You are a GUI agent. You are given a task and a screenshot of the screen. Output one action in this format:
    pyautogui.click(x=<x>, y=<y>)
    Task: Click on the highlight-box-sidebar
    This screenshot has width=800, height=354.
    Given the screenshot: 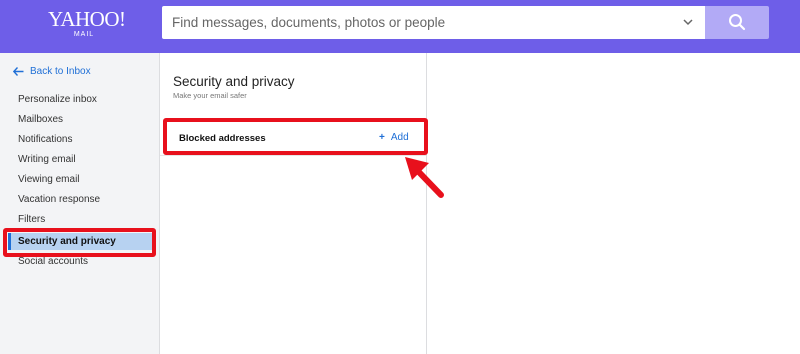 What is the action you would take?
    pyautogui.click(x=79, y=242)
    